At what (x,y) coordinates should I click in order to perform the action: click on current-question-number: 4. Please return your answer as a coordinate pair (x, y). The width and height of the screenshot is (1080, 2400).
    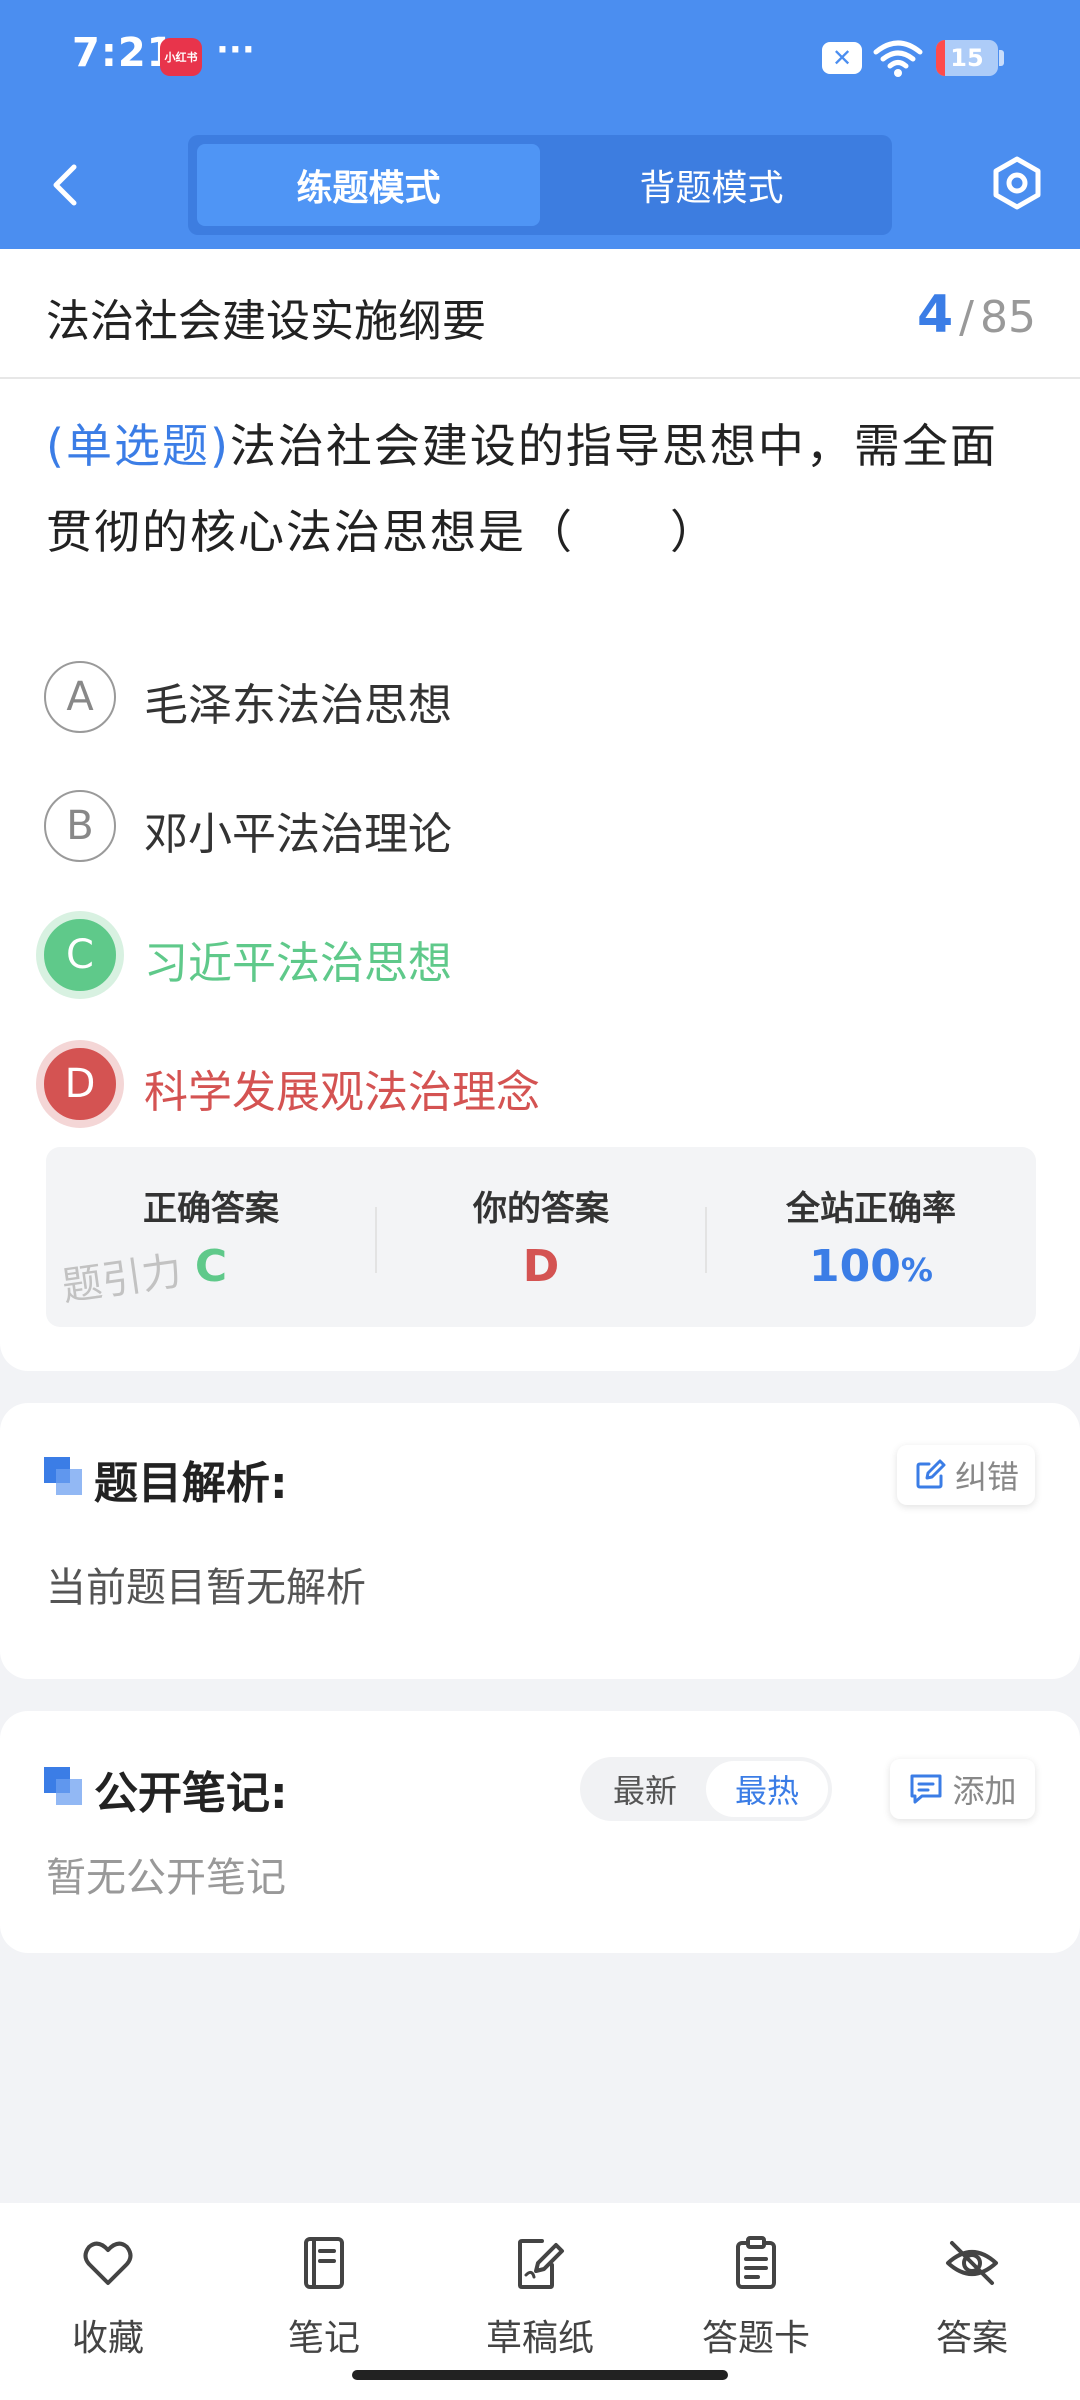
    Looking at the image, I should click on (935, 315).